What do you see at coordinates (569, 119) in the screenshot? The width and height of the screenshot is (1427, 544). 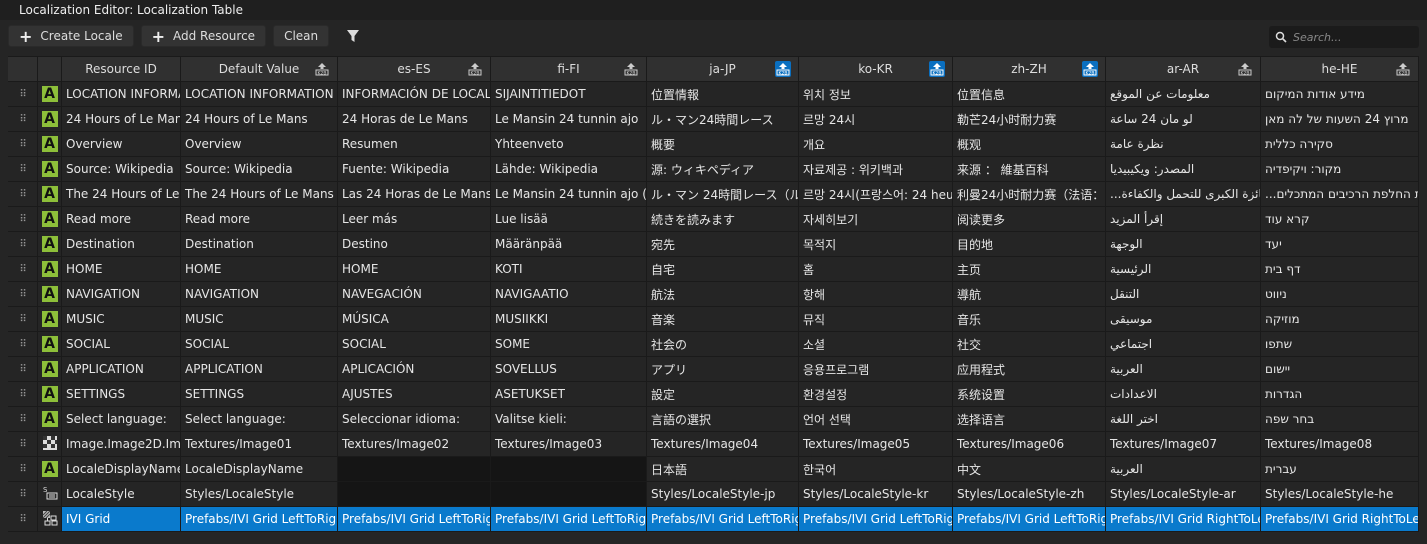 I see `value-cell-fi-fi: Le Mansin 24 tunnin ajo` at bounding box center [569, 119].